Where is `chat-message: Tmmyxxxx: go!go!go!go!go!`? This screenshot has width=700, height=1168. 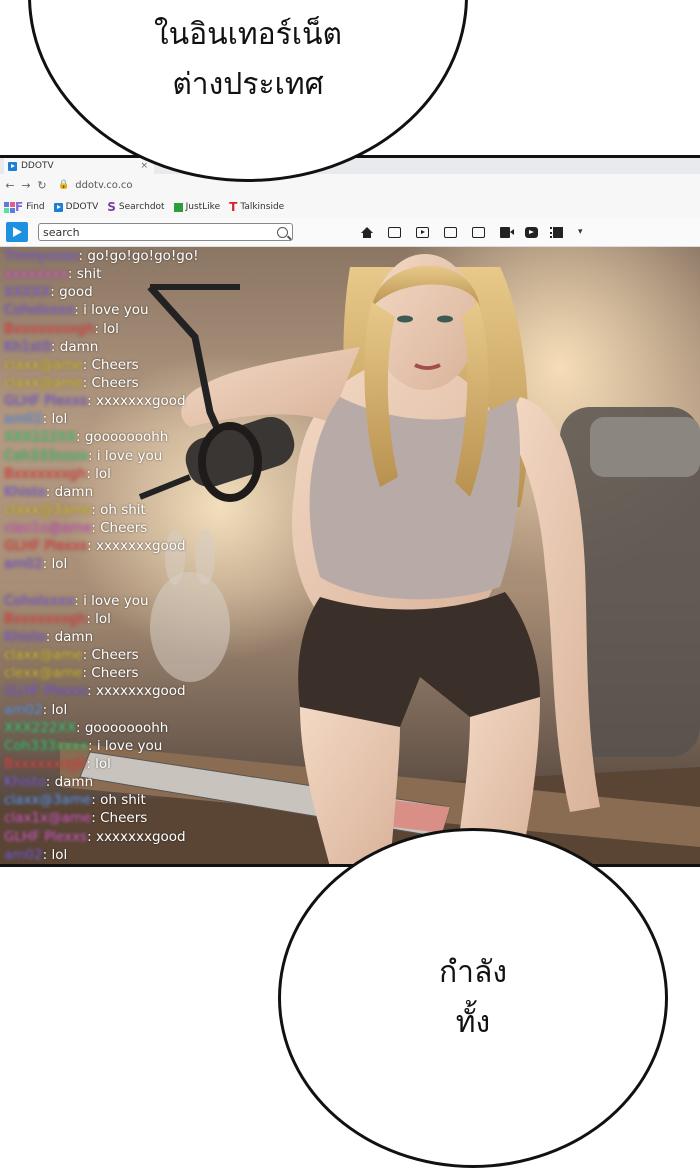 chat-message: Tmmyxxxx: go!go!go!go!go! is located at coordinates (154, 256).